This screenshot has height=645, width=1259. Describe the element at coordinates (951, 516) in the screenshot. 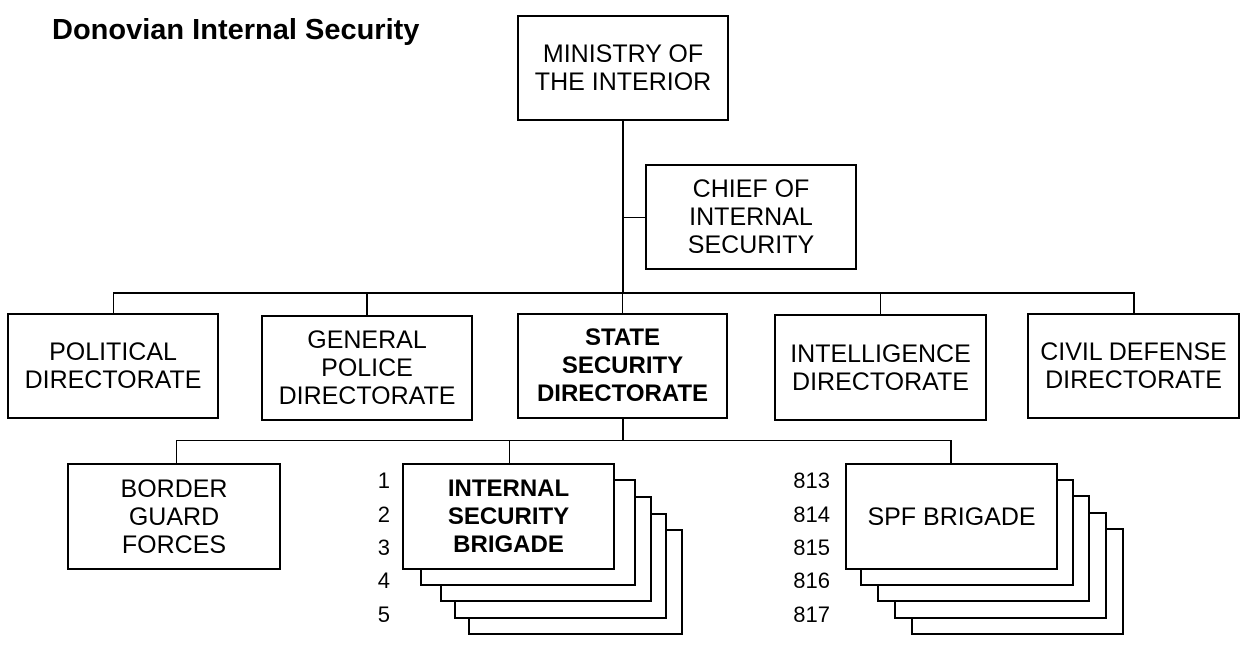

I see `node-spf-brigade: SPF BRIGADE` at that location.